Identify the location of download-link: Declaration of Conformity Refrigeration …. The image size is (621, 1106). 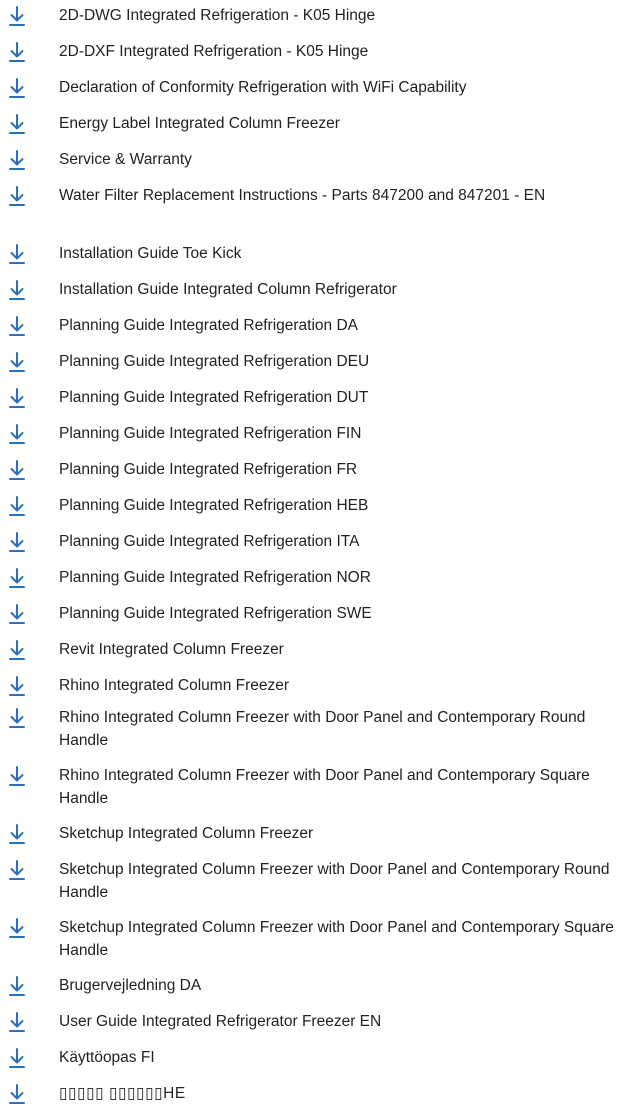
(338, 87).